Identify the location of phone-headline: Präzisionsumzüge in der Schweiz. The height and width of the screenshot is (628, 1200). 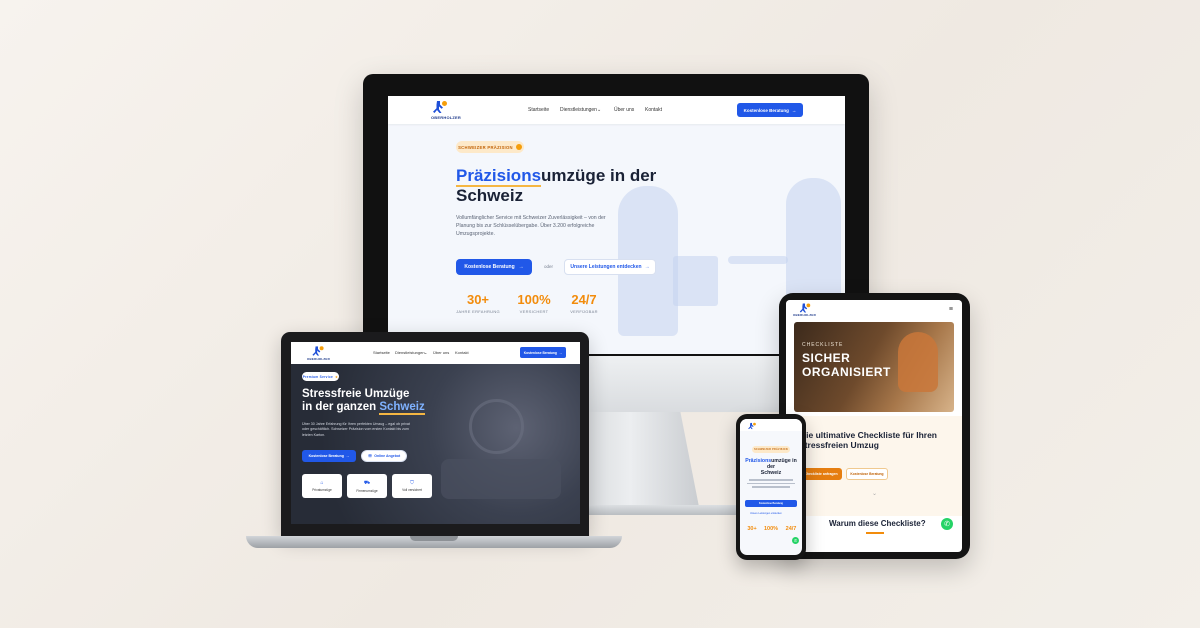
(771, 467).